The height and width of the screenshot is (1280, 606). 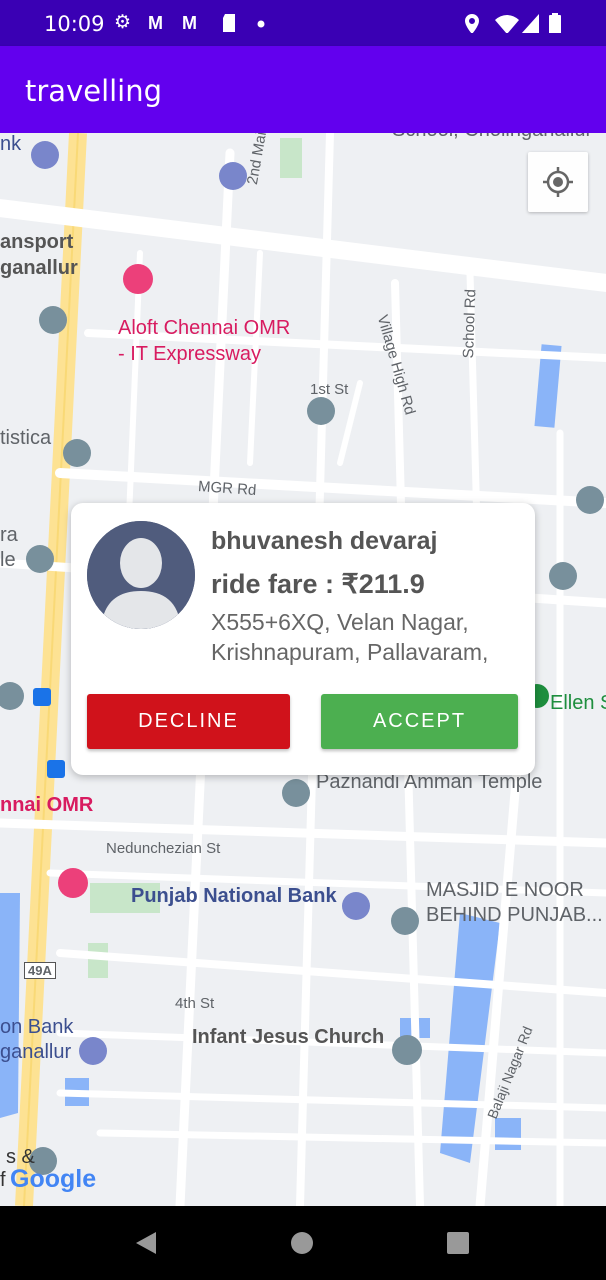 I want to click on map-label-nnai-omr: nnai OMR, so click(x=47, y=805).